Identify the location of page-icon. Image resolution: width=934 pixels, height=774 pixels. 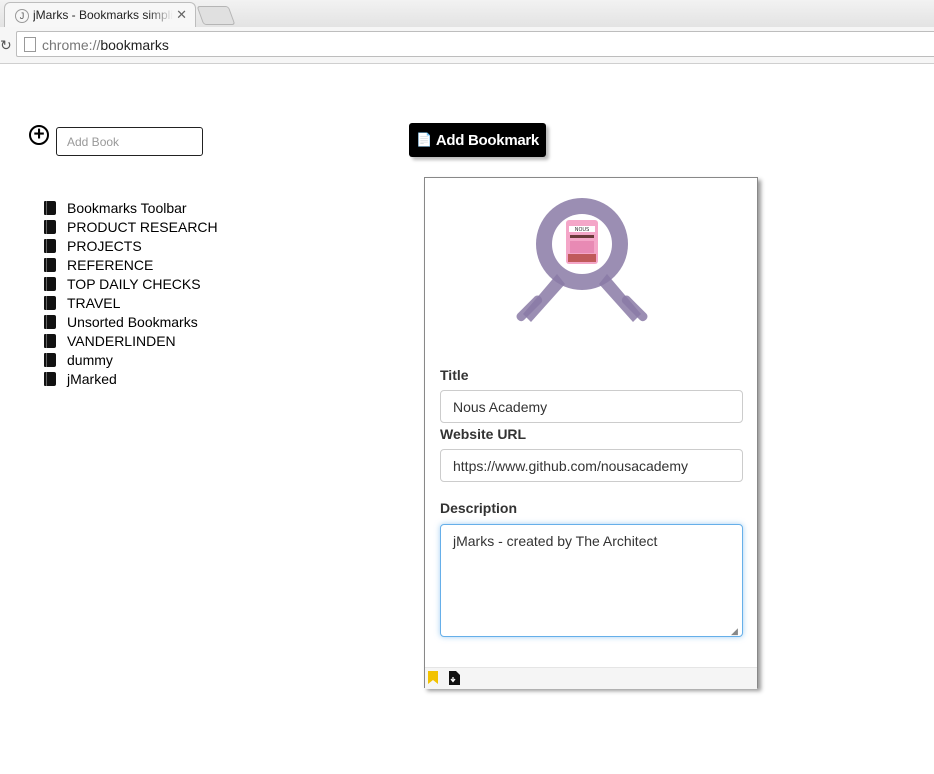
(30, 44).